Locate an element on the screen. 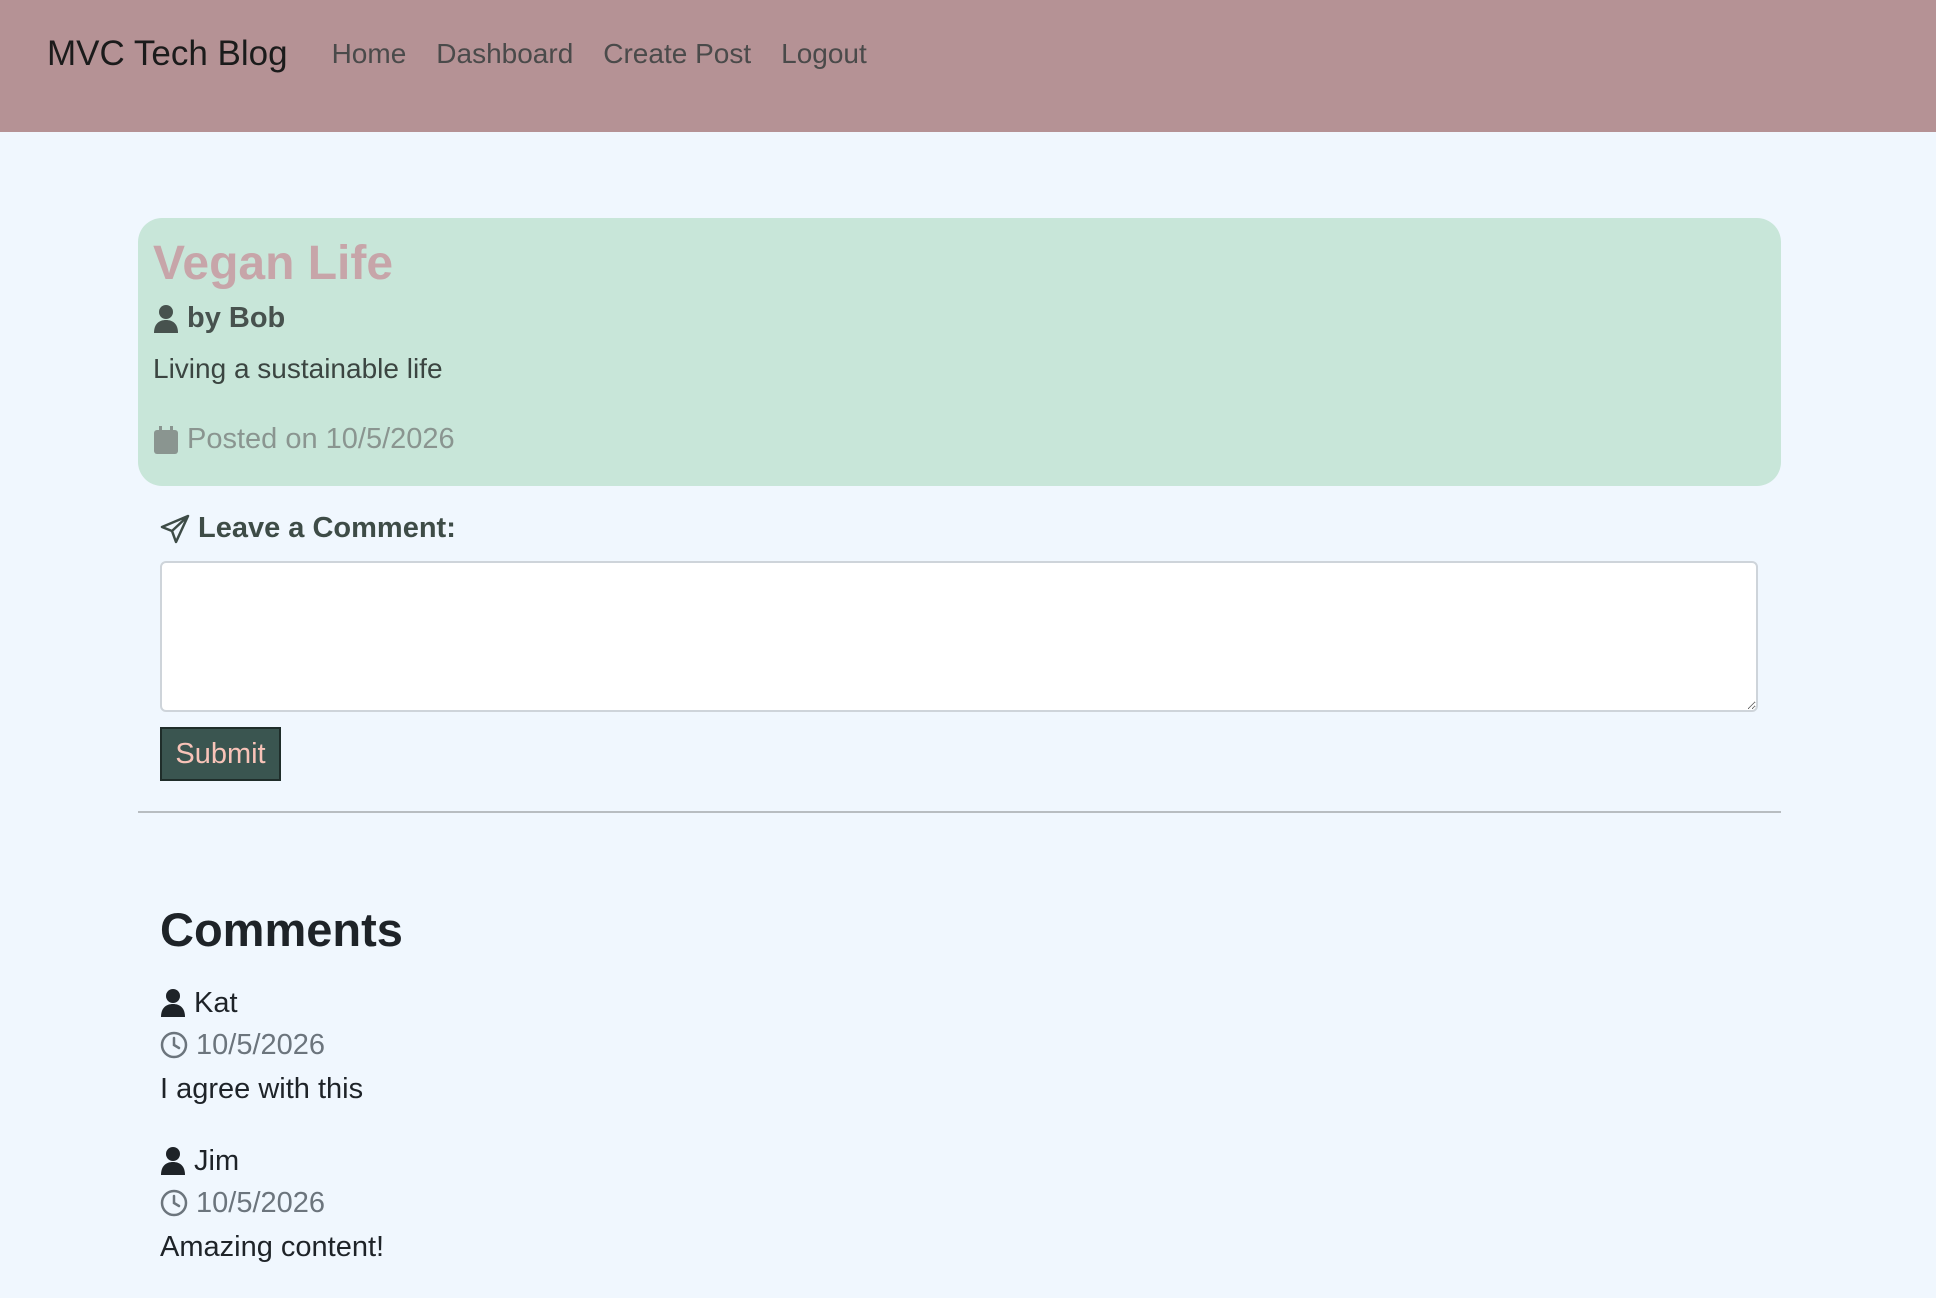  post-date: Posted on 10/5/2026 is located at coordinates (959, 439).